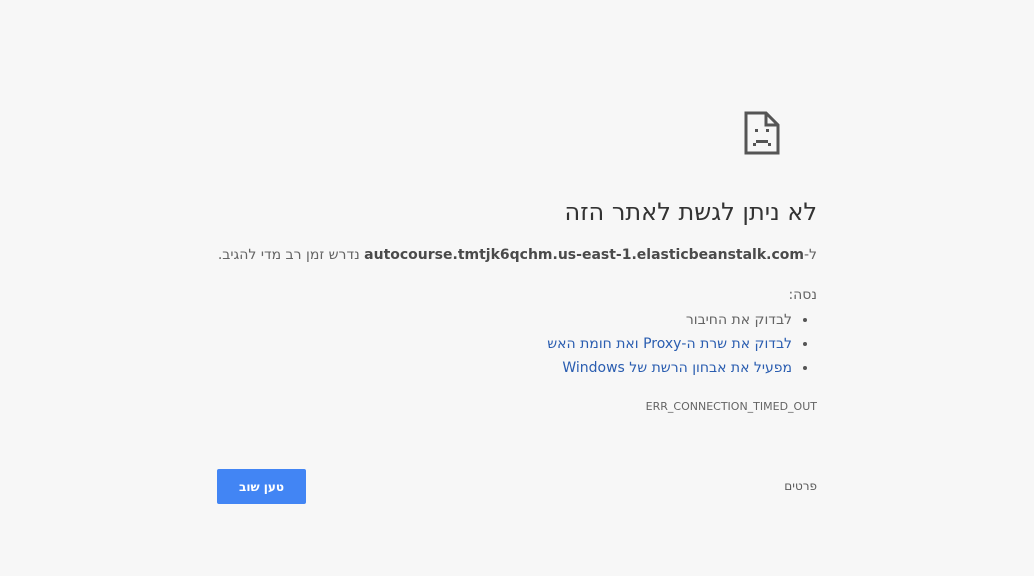 The image size is (1034, 576). I want to click on network-diagnostics-link: מפעיל את אבחון הרשת של Windows, so click(677, 368).